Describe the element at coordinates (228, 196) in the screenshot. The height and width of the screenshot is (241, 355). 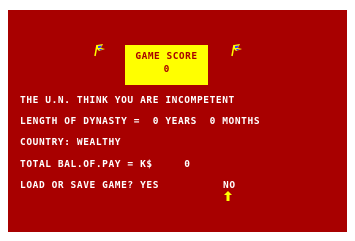
I see `arrow-up-cursor-icon` at that location.